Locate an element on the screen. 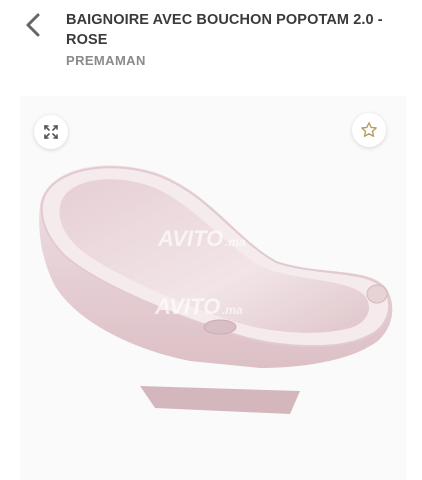 The image size is (422, 480). expand-button is located at coordinates (51, 132).